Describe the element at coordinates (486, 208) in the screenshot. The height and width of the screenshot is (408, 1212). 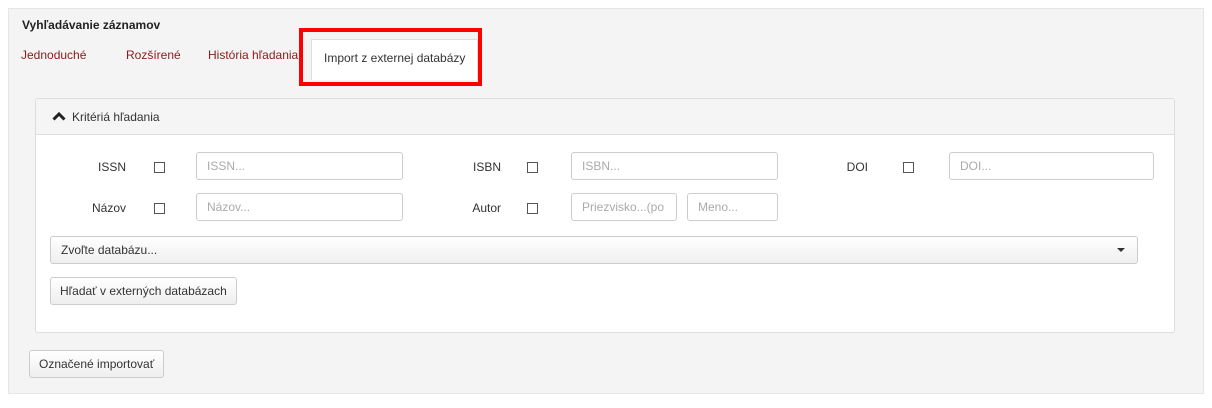
I see `autor-label: Autor` at that location.